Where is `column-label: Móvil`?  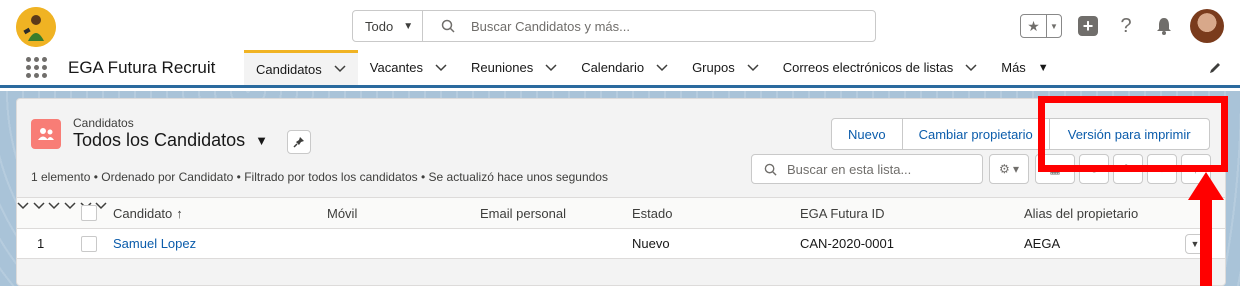
column-label: Móvil is located at coordinates (342, 213).